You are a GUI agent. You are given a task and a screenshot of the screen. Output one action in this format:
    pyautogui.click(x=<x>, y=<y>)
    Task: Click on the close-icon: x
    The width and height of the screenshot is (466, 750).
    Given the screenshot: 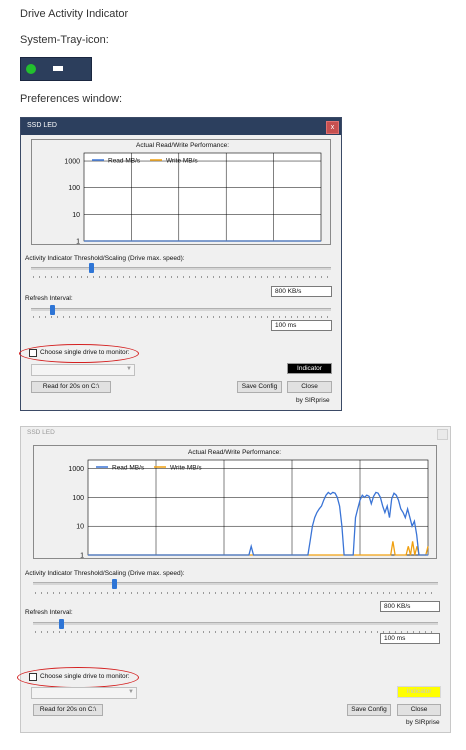 What is the action you would take?
    pyautogui.click(x=332, y=127)
    